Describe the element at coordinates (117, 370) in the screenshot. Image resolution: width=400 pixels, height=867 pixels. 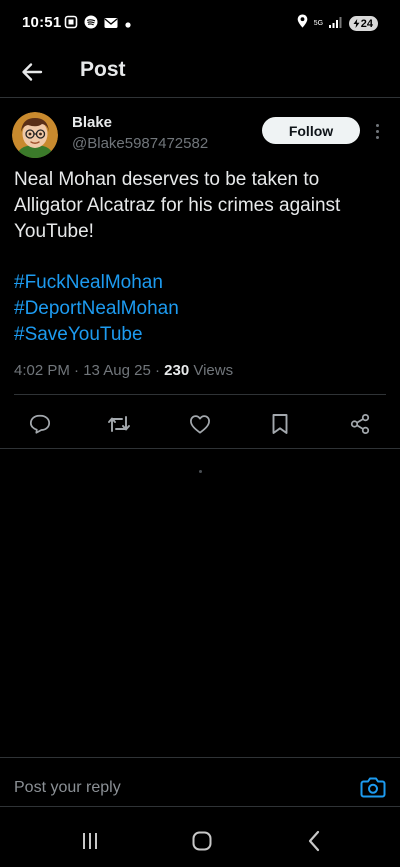
I see `post-date: 13 Aug 25` at that location.